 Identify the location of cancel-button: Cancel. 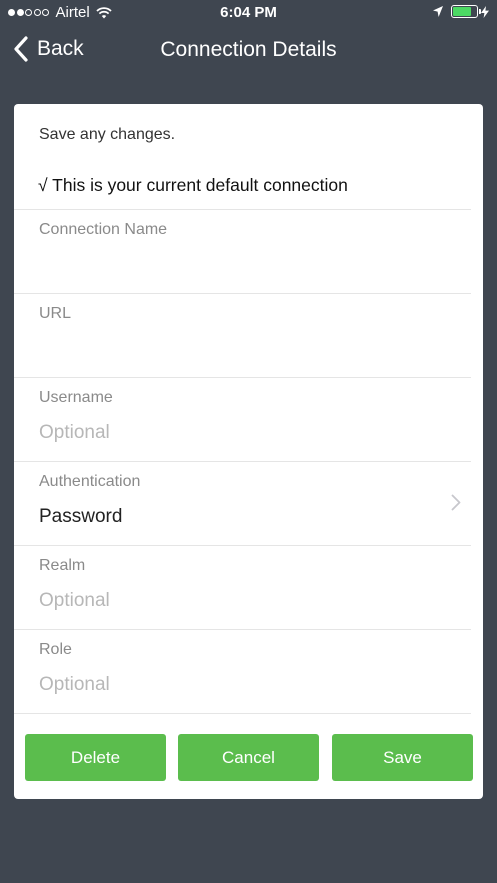
(248, 757).